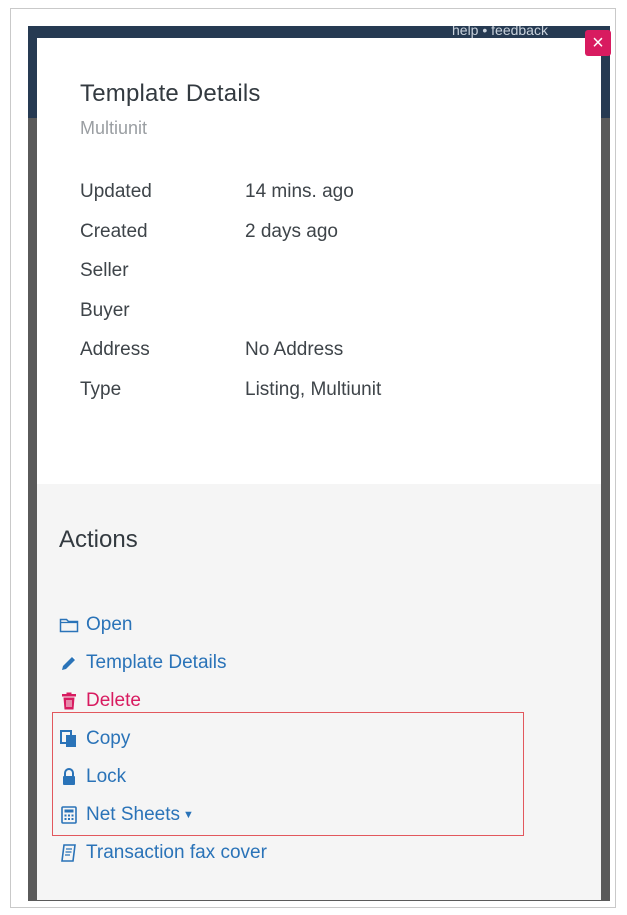  What do you see at coordinates (98, 539) in the screenshot?
I see `actions-title: Actions` at bounding box center [98, 539].